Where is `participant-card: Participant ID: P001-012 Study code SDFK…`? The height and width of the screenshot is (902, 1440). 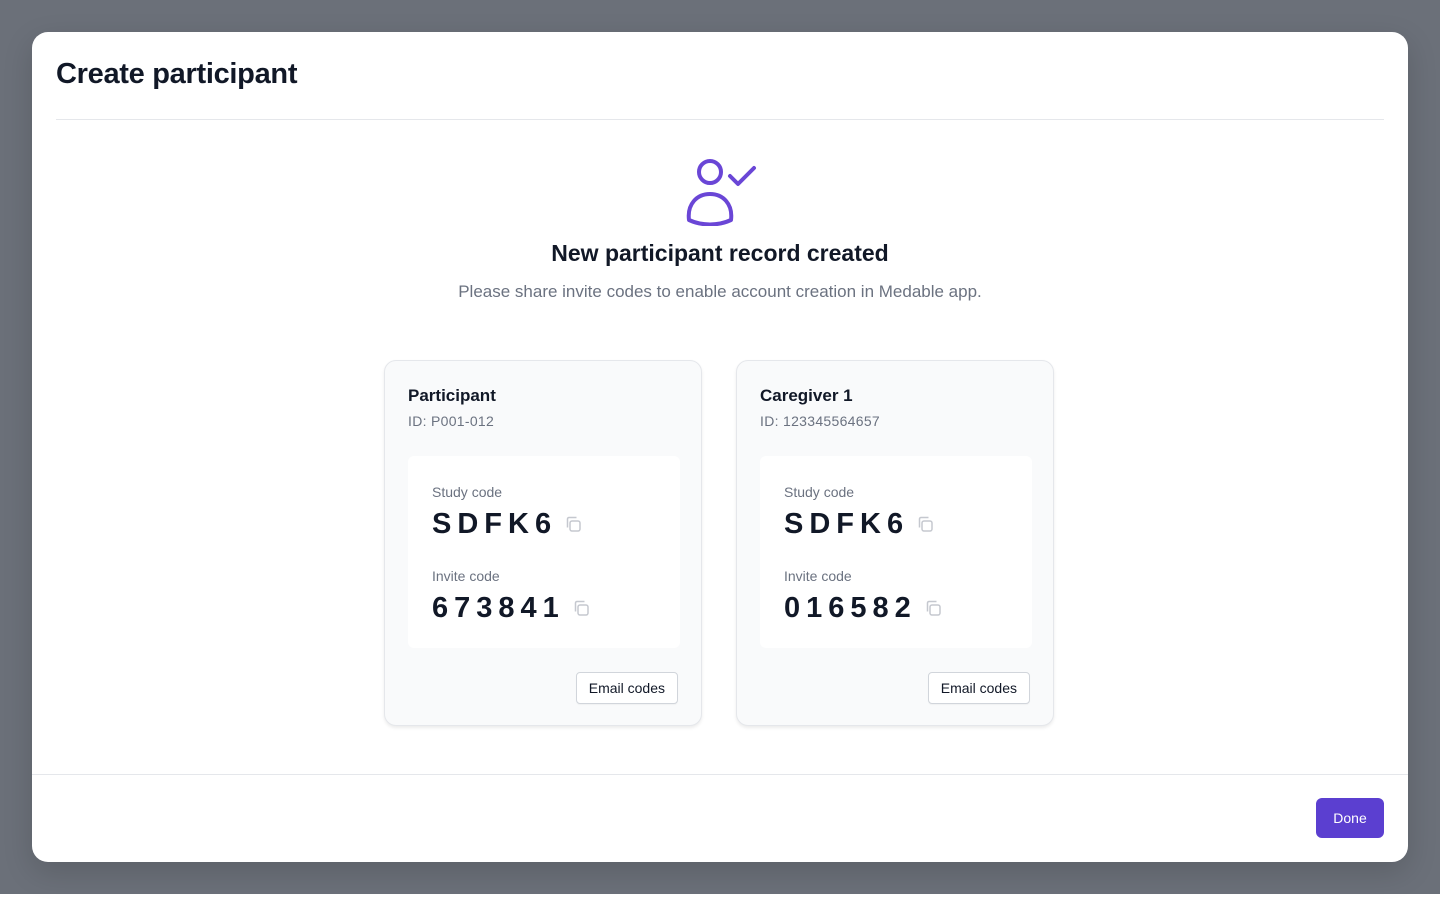 participant-card: Participant ID: P001-012 Study code SDFK… is located at coordinates (543, 543).